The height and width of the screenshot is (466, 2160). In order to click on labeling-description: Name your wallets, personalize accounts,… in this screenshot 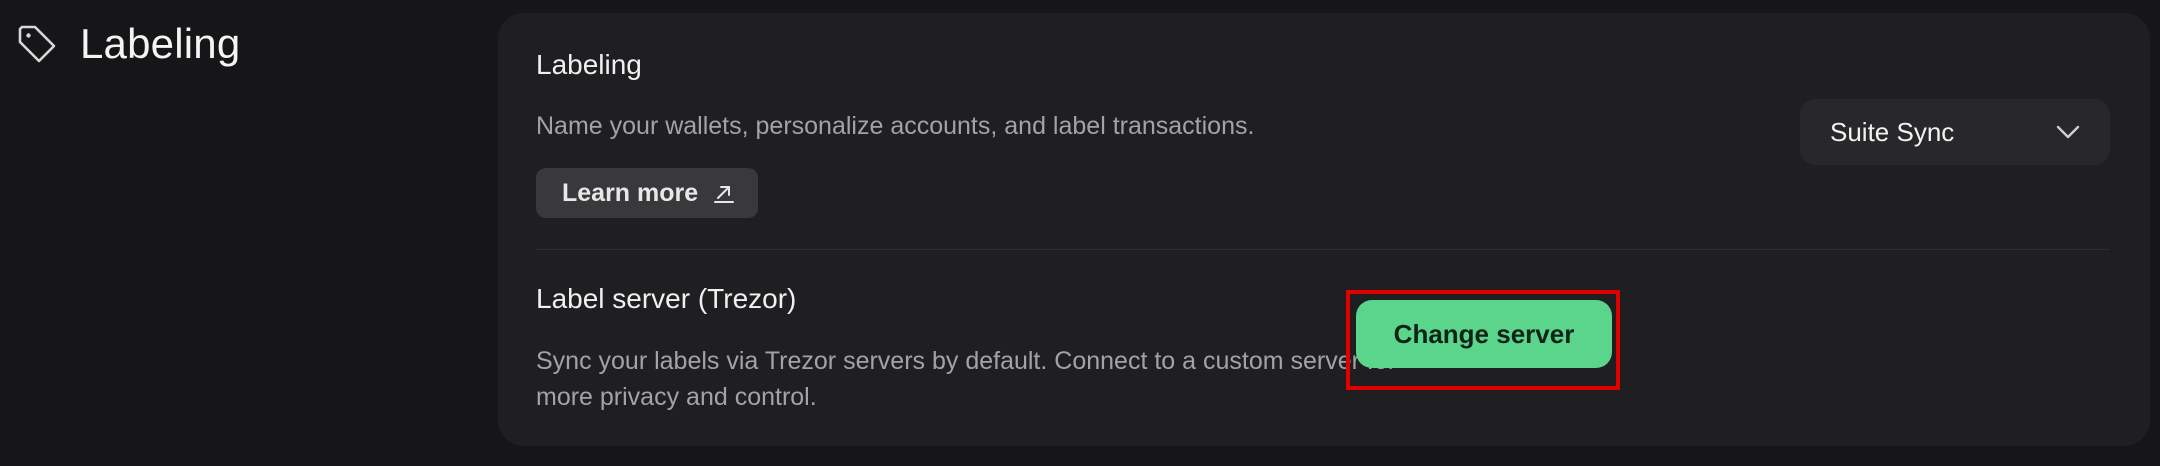, I will do `click(895, 126)`.